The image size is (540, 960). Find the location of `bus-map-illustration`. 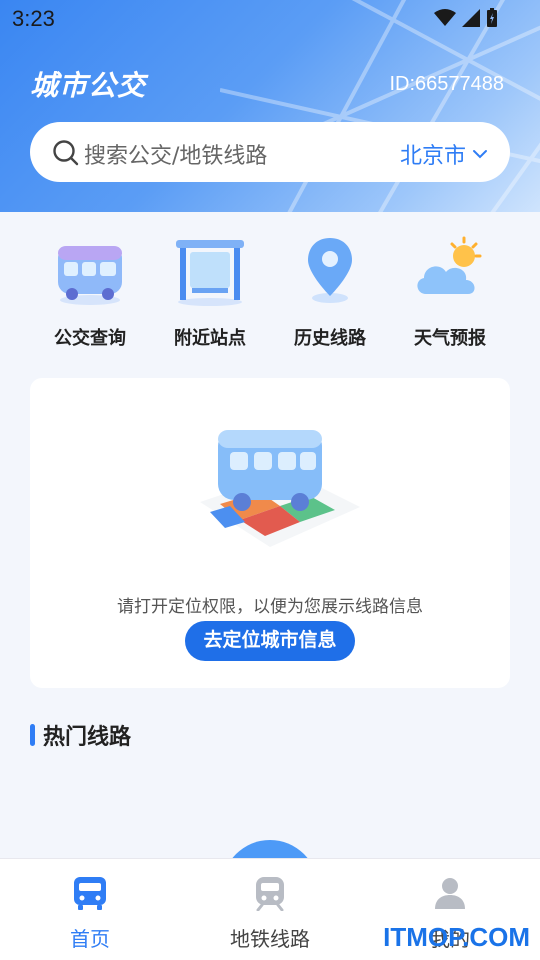

bus-map-illustration is located at coordinates (280, 488).